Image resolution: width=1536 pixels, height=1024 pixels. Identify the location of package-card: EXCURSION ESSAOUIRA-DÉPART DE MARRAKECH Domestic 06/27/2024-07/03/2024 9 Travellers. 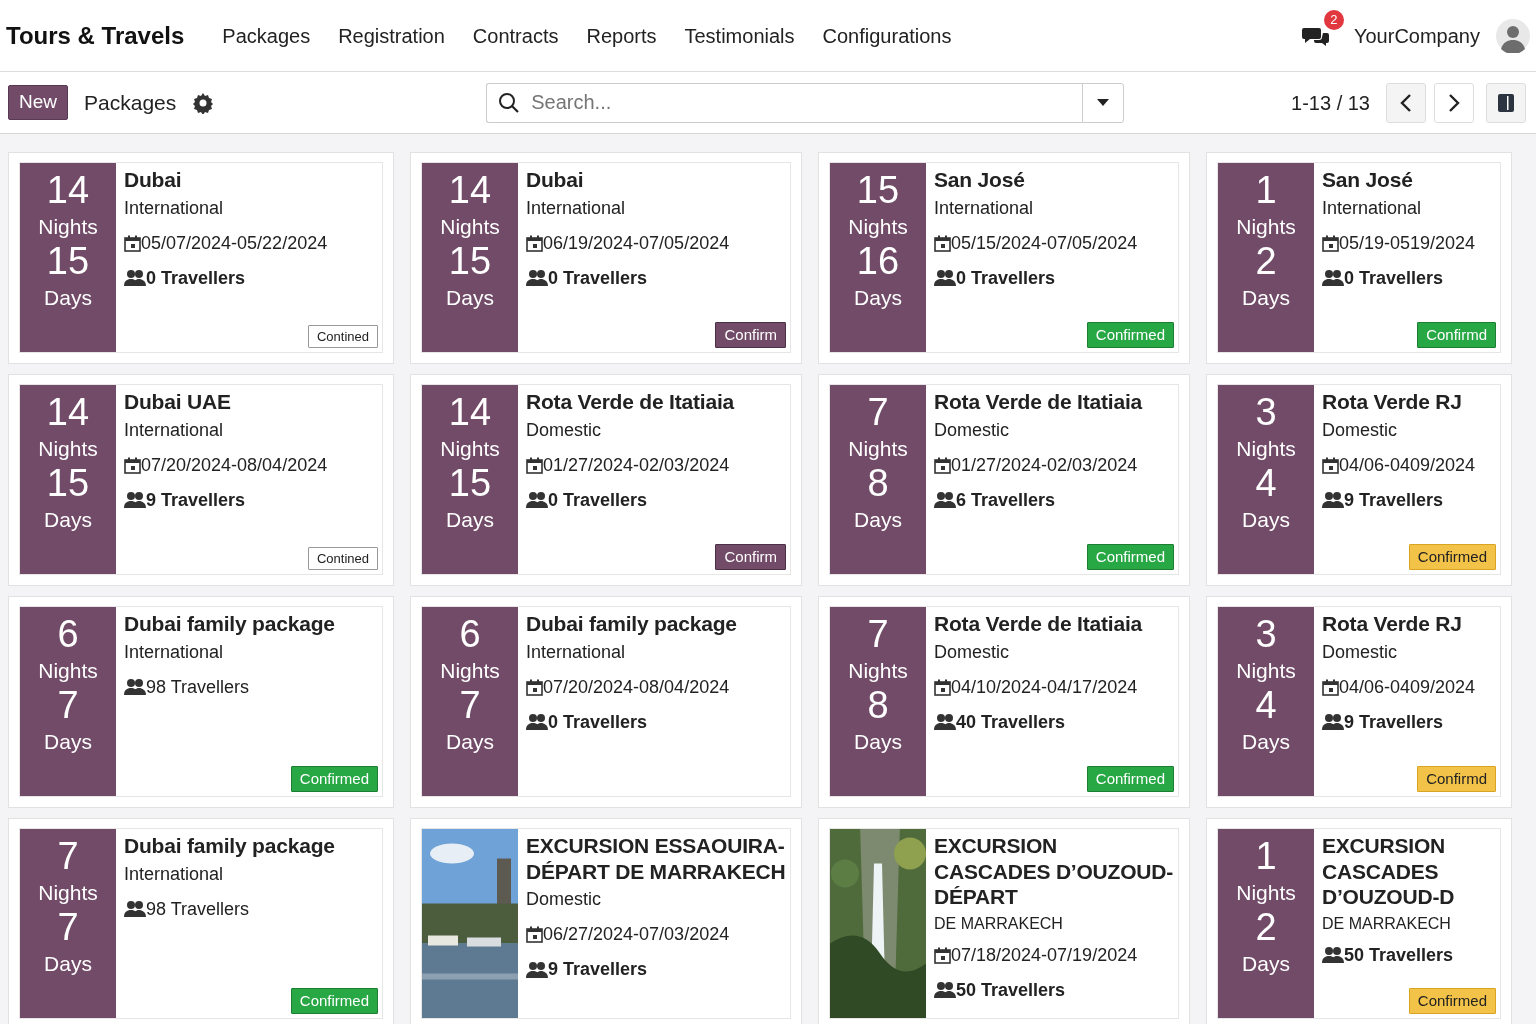
(606, 921).